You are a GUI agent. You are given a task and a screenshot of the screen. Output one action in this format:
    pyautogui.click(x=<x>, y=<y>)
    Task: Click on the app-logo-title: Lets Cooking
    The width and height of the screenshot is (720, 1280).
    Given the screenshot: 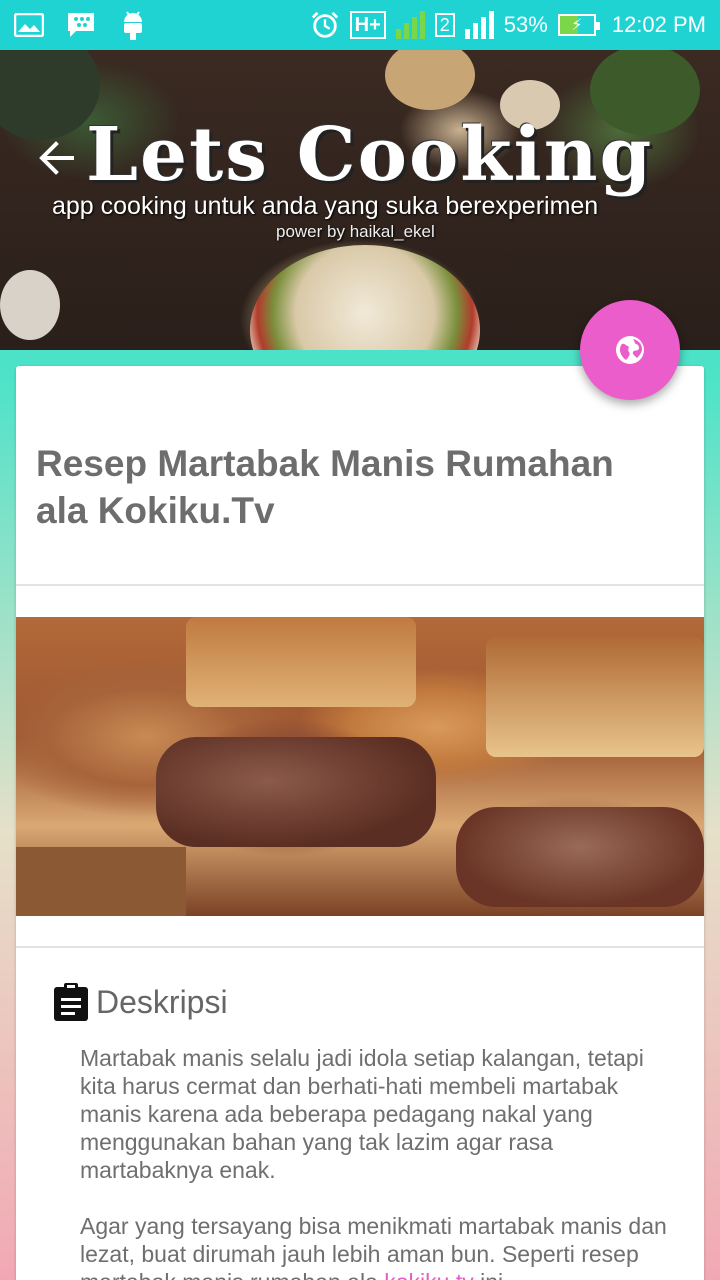 What is the action you would take?
    pyautogui.click(x=370, y=155)
    